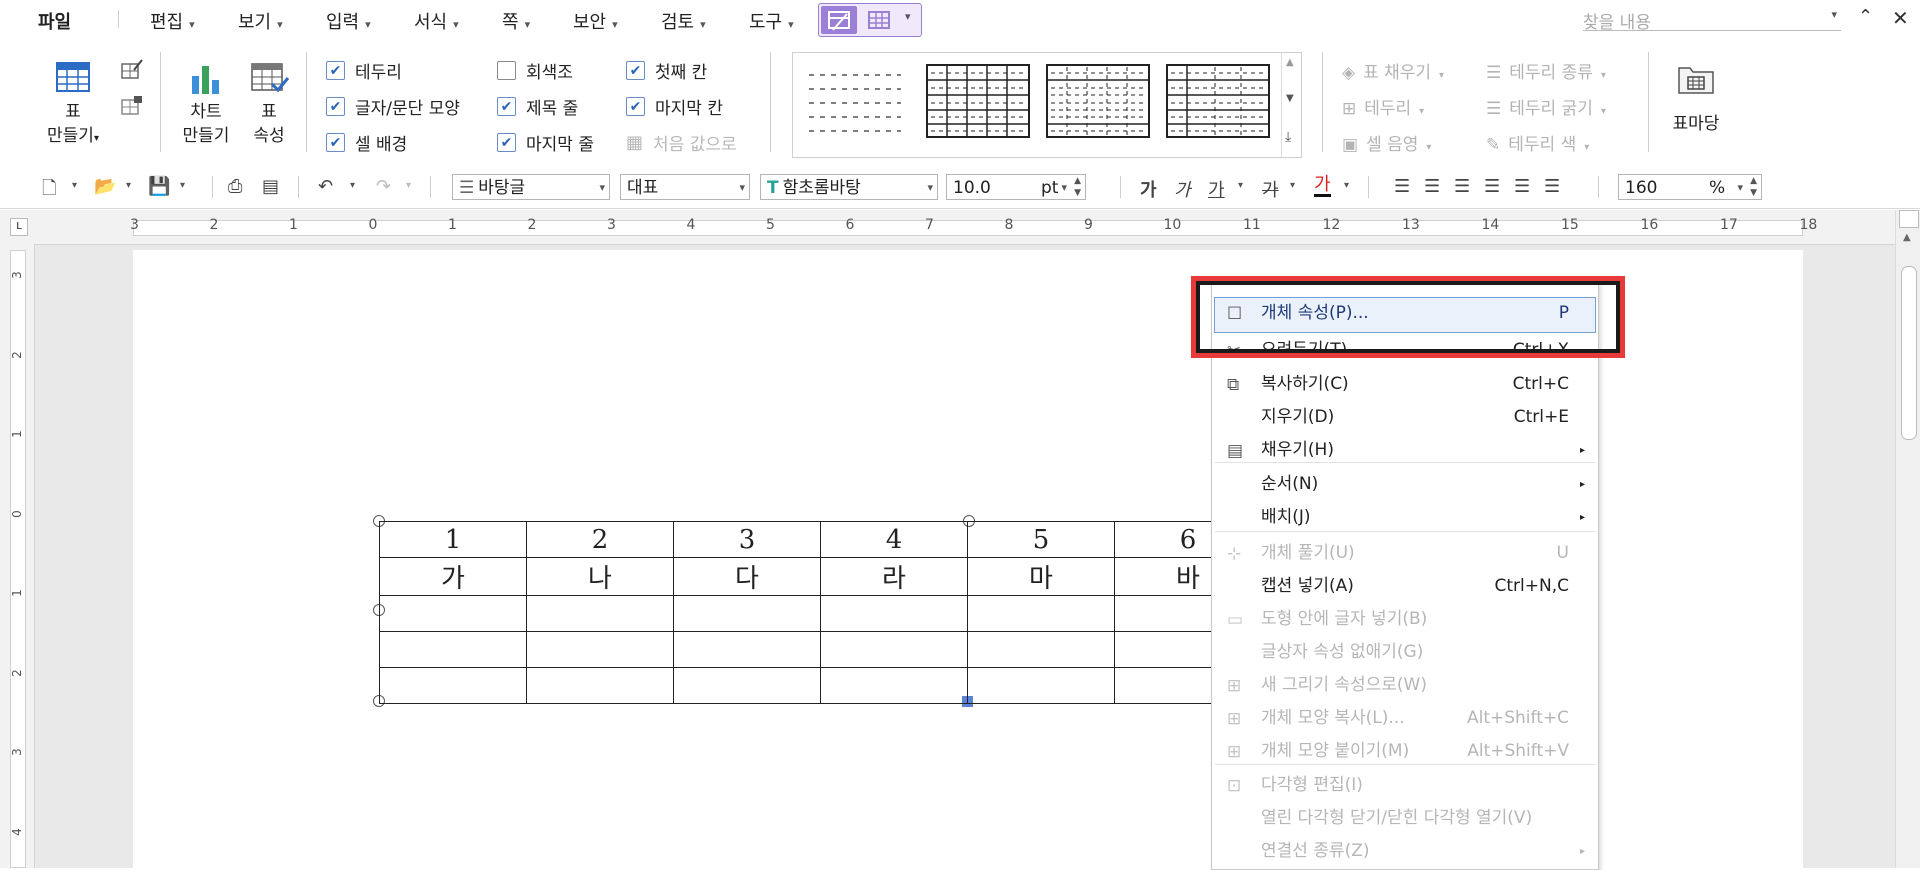  What do you see at coordinates (1404, 718) in the screenshot?
I see `context-menu-item: ⊞ 개체 모양 복사(L)... Alt+Shift+C` at bounding box center [1404, 718].